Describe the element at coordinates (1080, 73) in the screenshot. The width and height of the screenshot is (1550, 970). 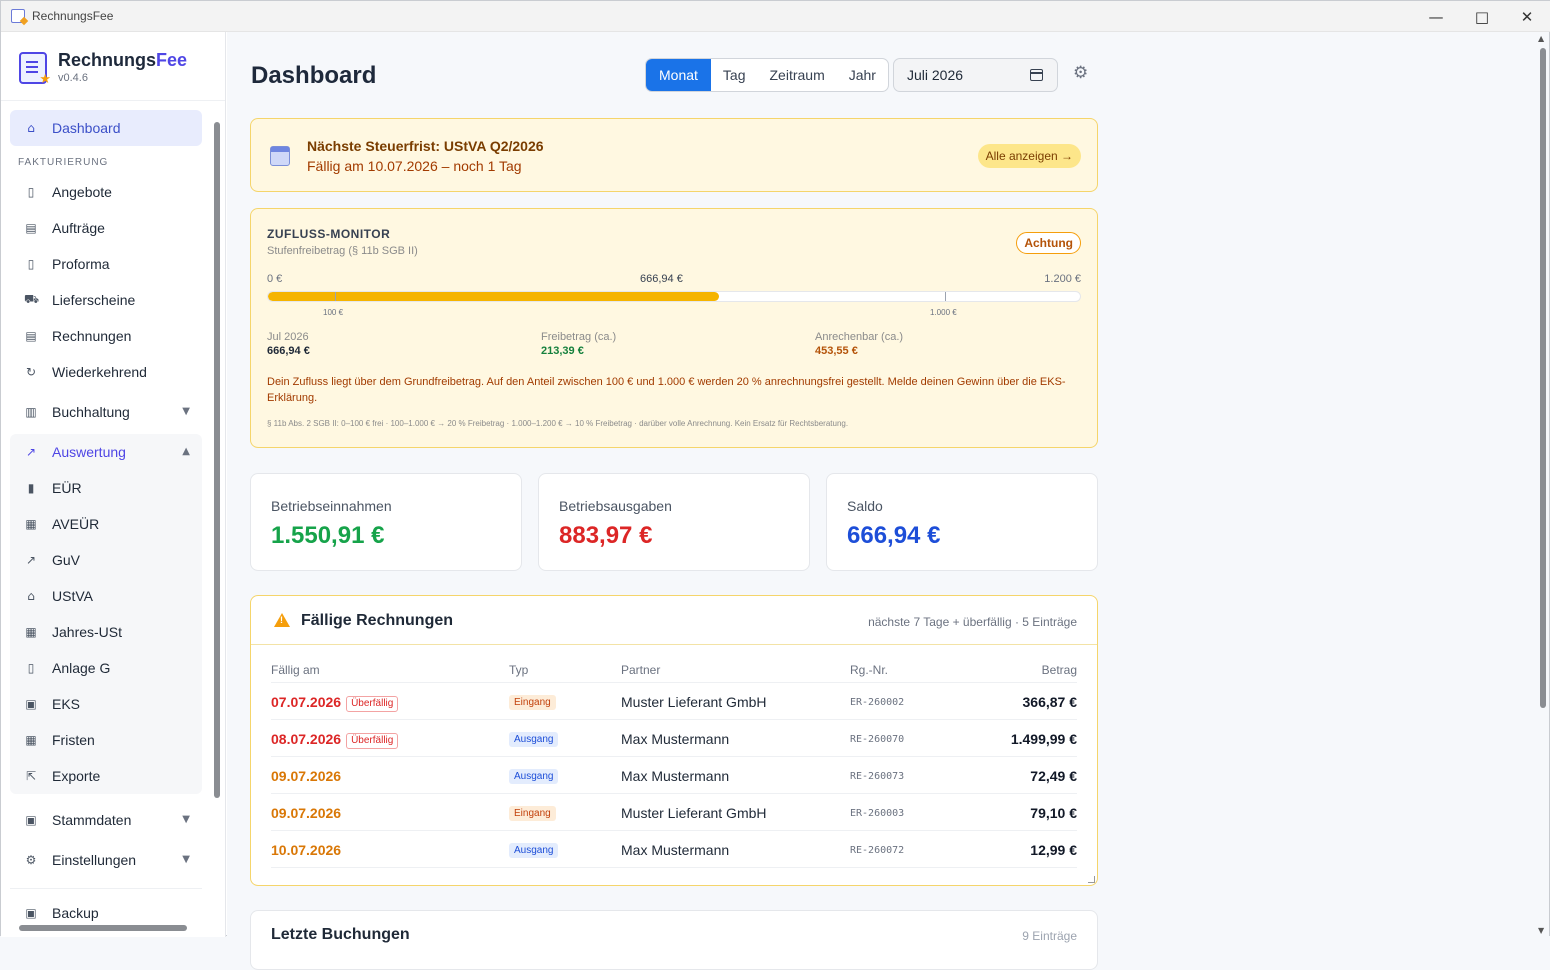
I see `settings-gear-icon: ⚙` at that location.